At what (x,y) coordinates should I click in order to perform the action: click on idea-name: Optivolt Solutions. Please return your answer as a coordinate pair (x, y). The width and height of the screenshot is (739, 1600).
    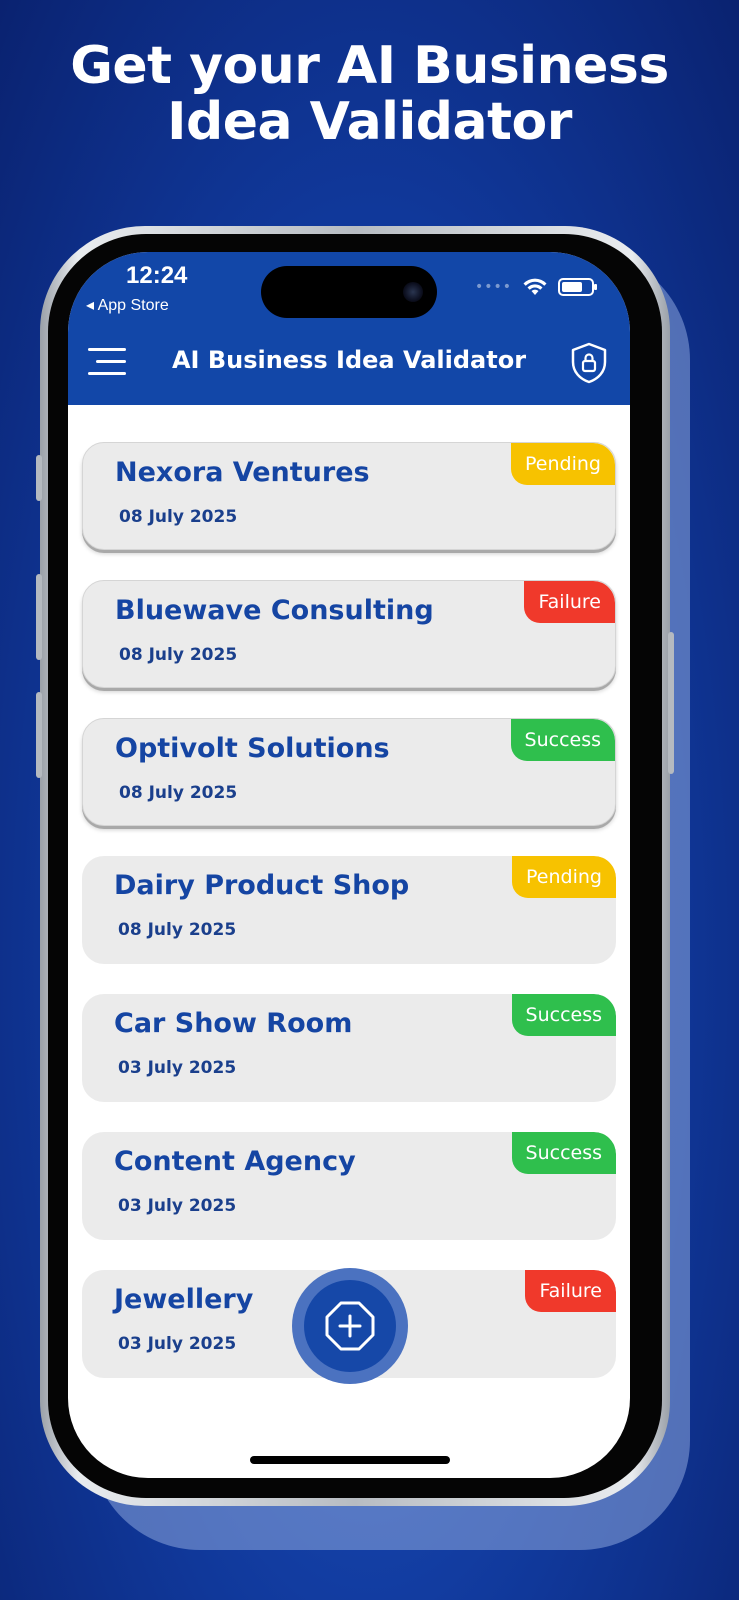
    Looking at the image, I should click on (252, 748).